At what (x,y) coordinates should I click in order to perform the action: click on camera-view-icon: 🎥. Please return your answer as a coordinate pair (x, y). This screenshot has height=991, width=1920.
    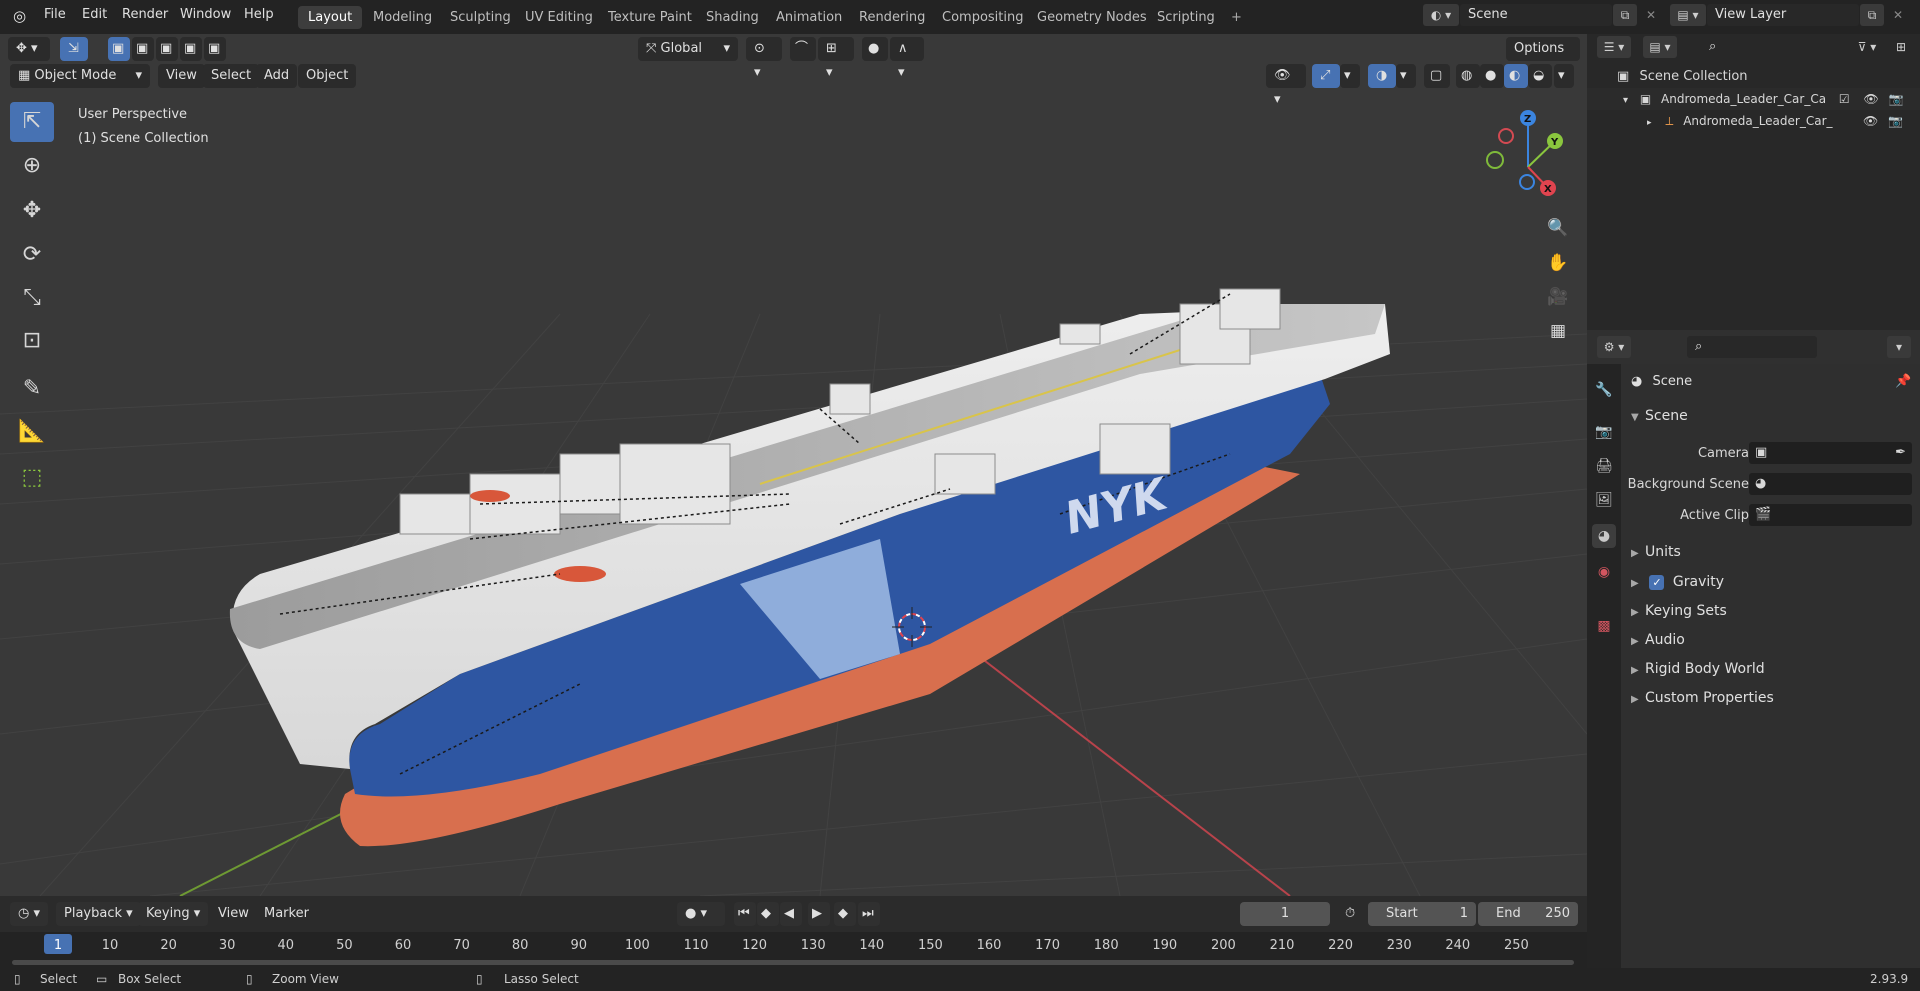
    Looking at the image, I should click on (1558, 297).